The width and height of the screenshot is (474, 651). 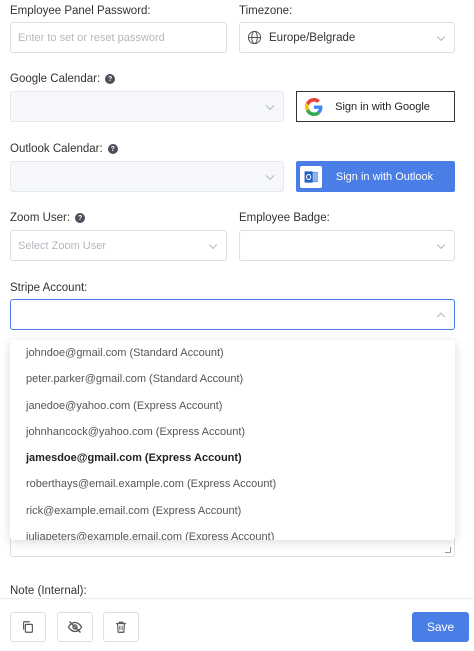 I want to click on google-calendar-select, so click(x=147, y=106).